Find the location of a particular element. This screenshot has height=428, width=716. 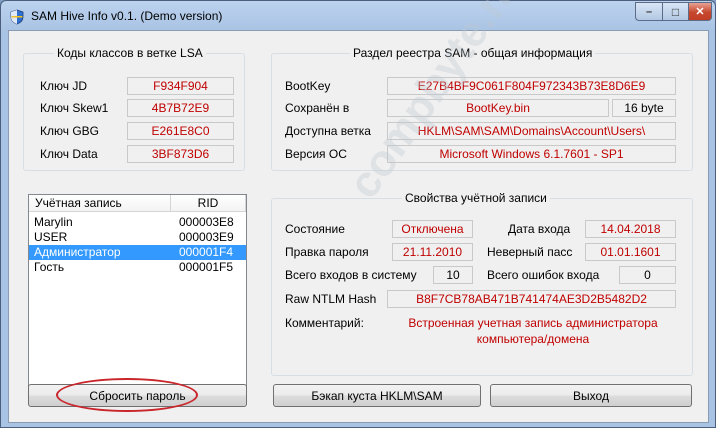

lsa-jd-label: Ключ JD is located at coordinates (63, 86).